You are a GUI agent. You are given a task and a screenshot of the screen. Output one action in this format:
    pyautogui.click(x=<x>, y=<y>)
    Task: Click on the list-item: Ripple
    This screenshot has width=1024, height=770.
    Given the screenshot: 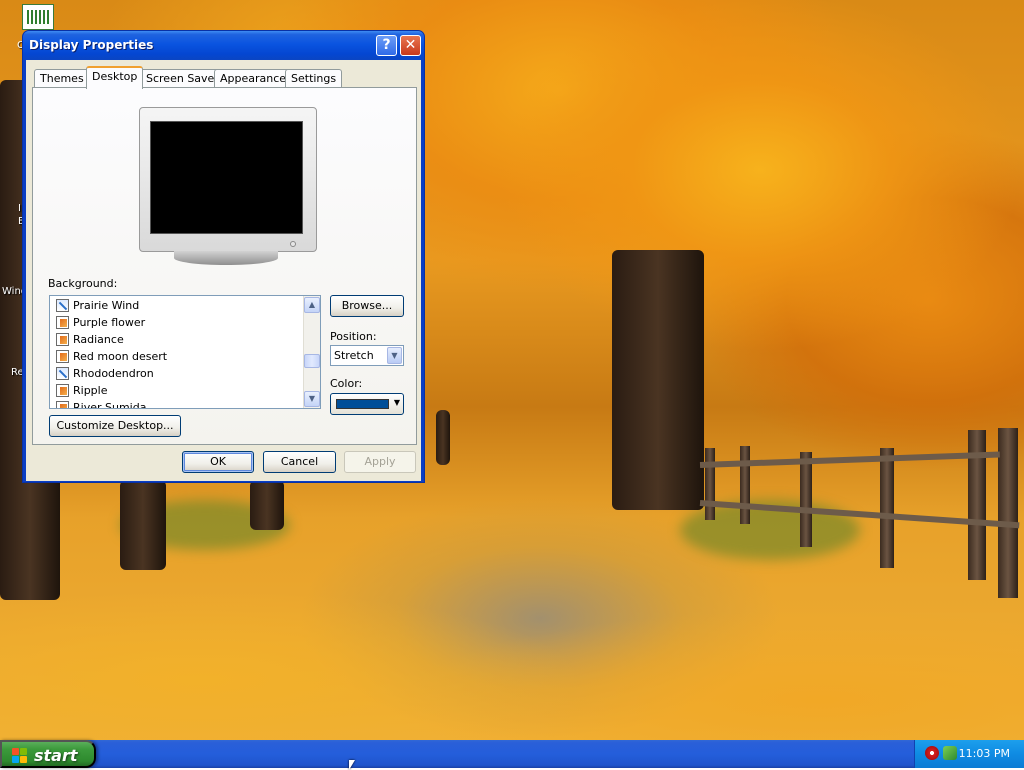 What is the action you would take?
    pyautogui.click(x=178, y=390)
    